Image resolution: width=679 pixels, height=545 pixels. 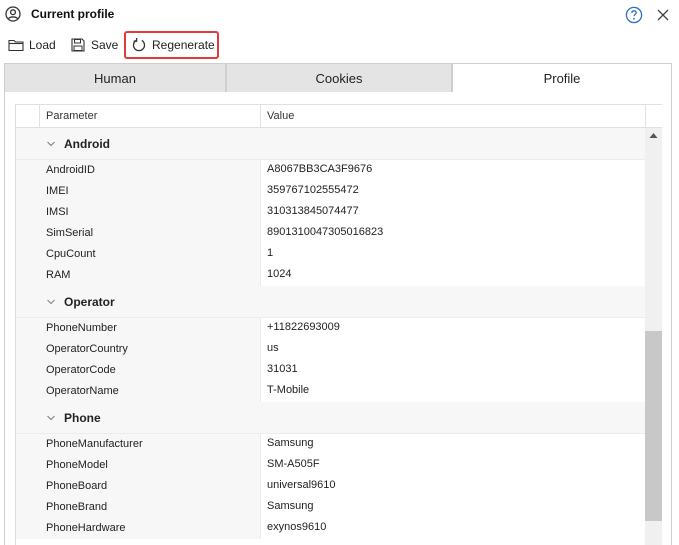 What do you see at coordinates (453, 465) in the screenshot?
I see `value-cell: SM-A505F` at bounding box center [453, 465].